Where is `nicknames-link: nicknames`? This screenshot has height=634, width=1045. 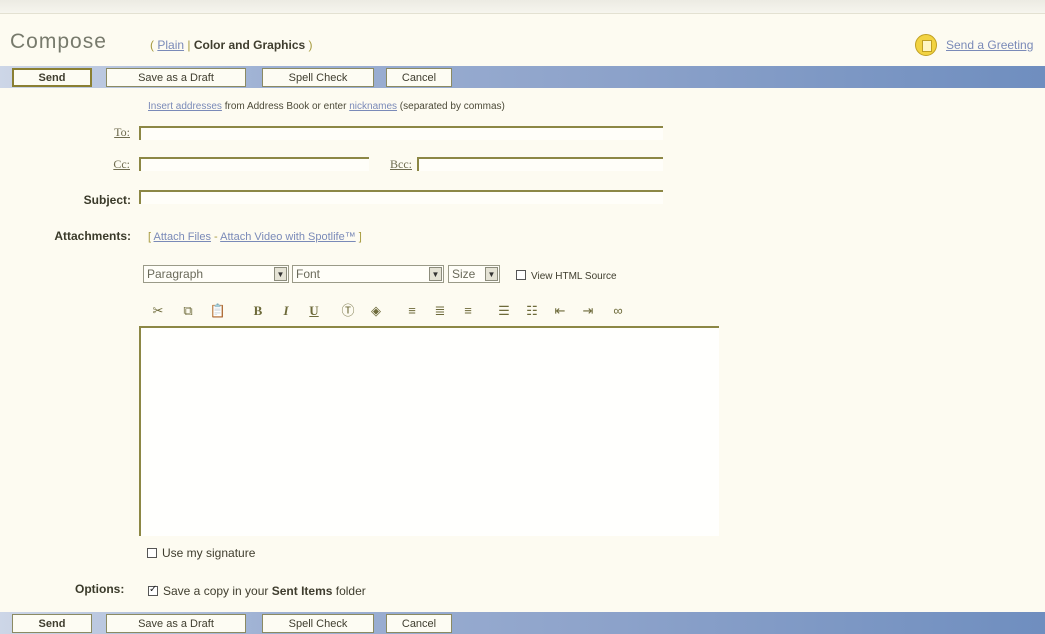
nicknames-link: nicknames is located at coordinates (373, 106).